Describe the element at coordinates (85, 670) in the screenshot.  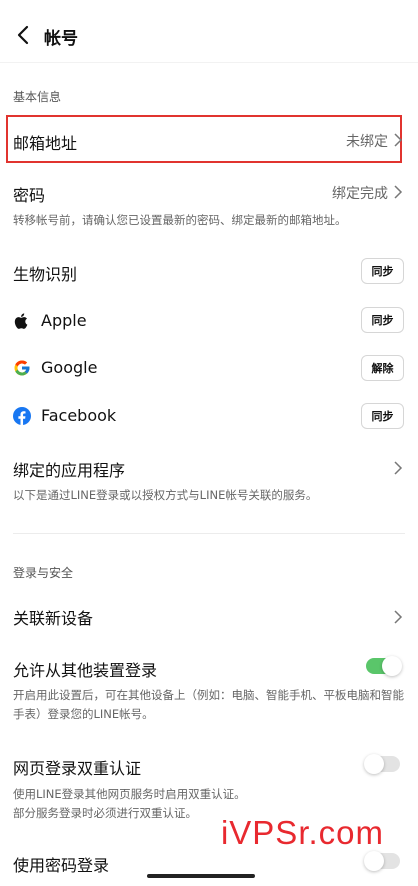
I see `allow-login-row-label: 允许从其他装置登录` at that location.